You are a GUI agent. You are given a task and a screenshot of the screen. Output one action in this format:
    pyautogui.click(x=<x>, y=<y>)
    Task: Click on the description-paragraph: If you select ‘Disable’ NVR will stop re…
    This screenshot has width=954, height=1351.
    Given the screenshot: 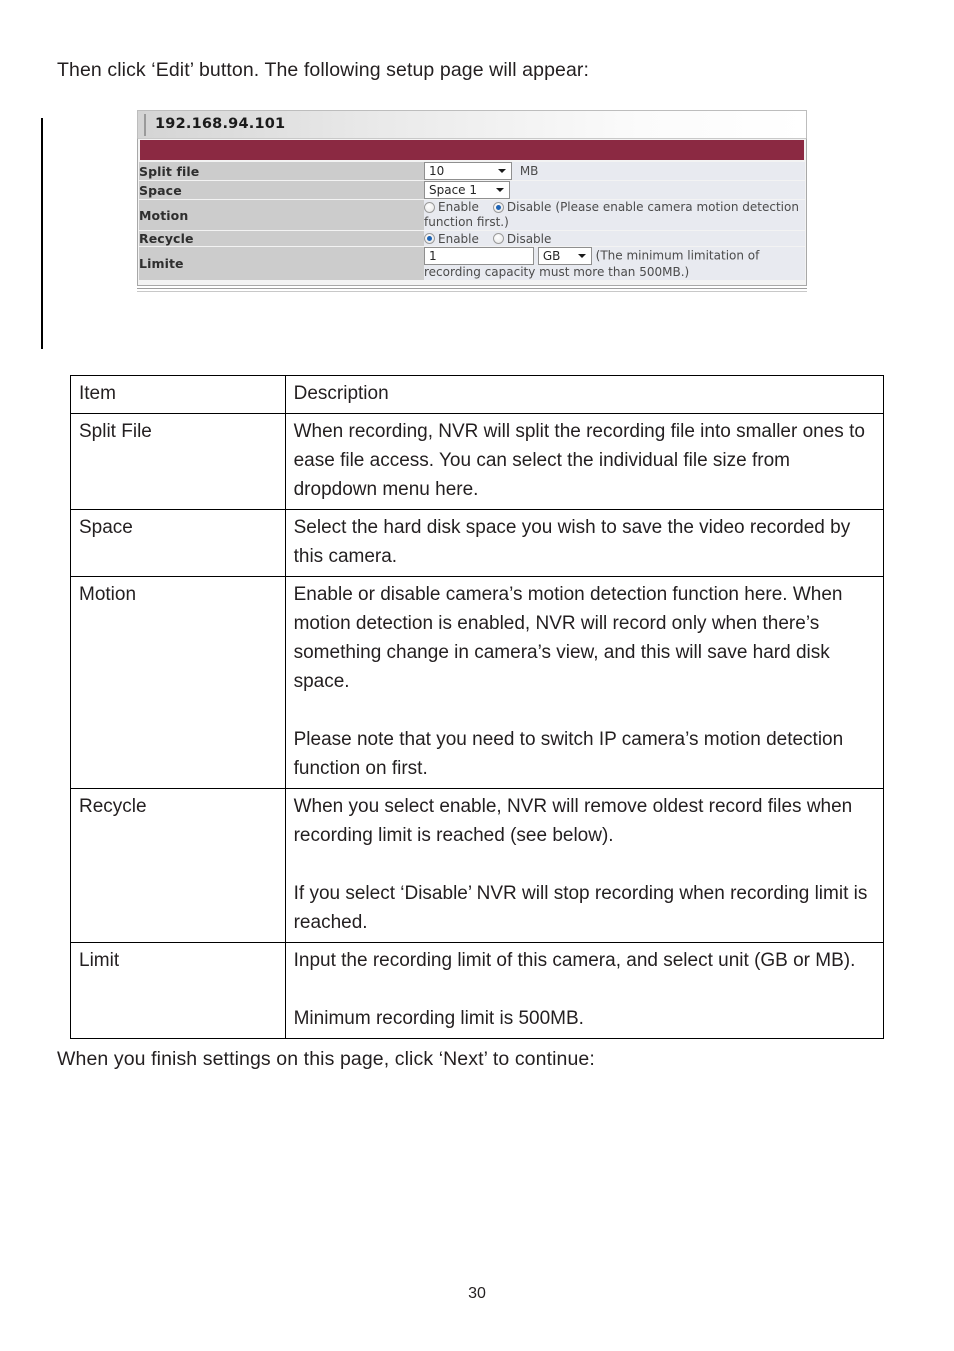 What is the action you would take?
    pyautogui.click(x=580, y=908)
    